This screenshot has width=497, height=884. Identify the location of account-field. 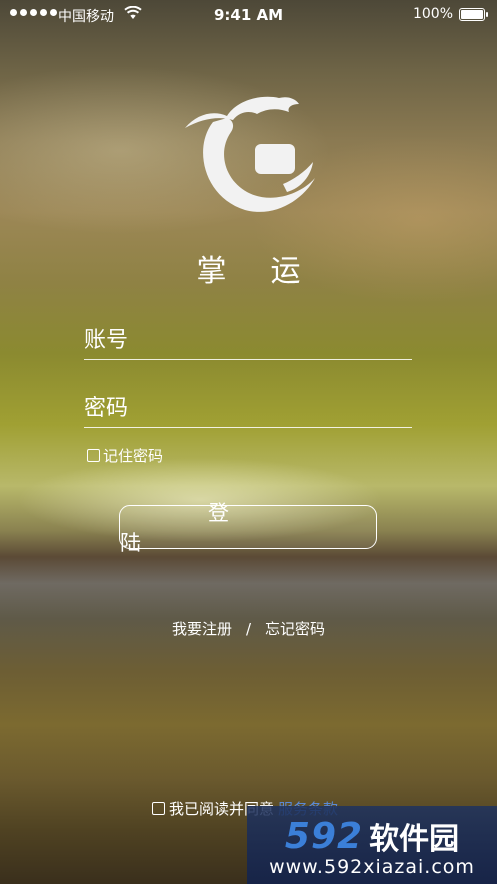
(248, 344).